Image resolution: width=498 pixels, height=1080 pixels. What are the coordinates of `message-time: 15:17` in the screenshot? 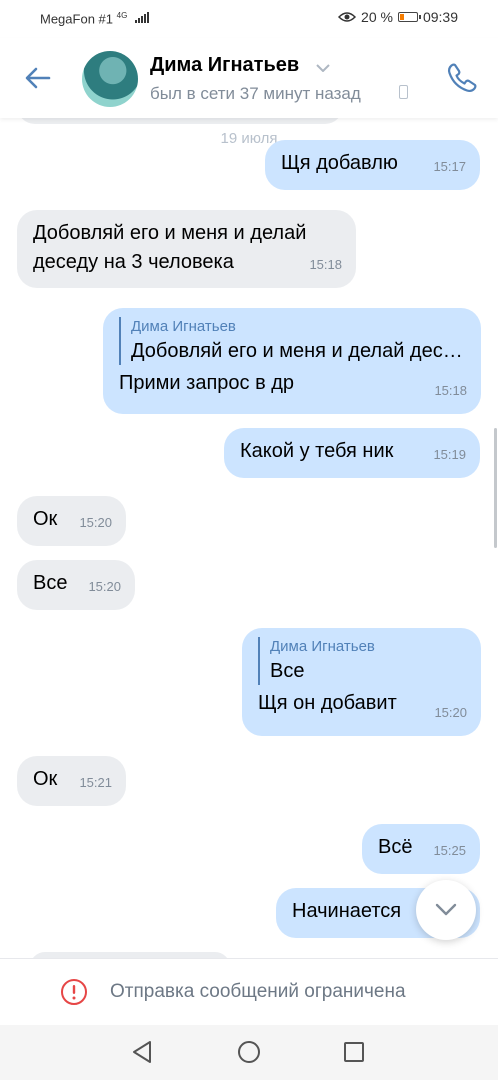 It's located at (449, 166).